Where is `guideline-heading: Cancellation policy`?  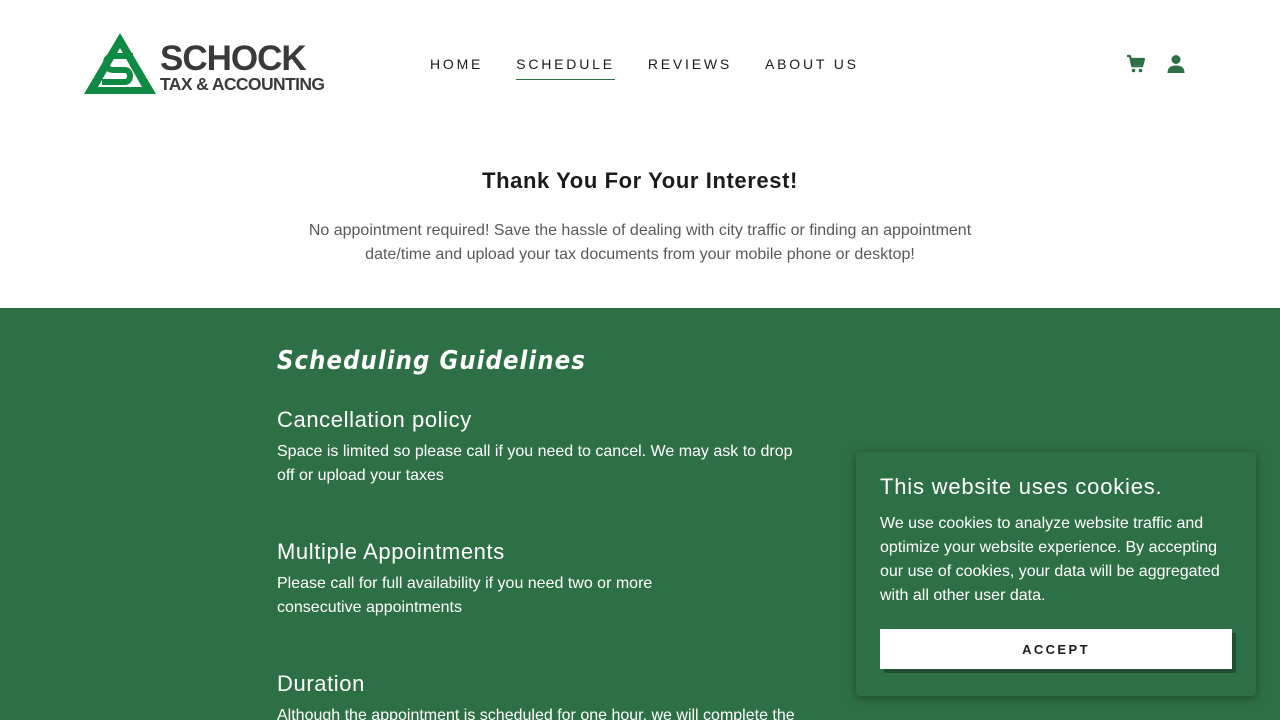 guideline-heading: Cancellation policy is located at coordinates (374, 419).